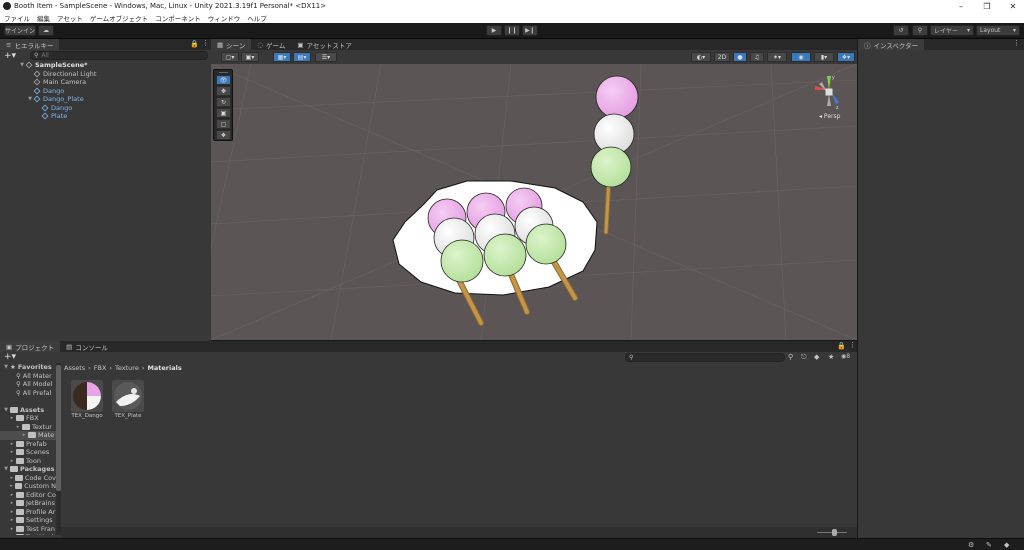 The height and width of the screenshot is (550, 1024). I want to click on project-tree-item: ▼ Packages, so click(28, 469).